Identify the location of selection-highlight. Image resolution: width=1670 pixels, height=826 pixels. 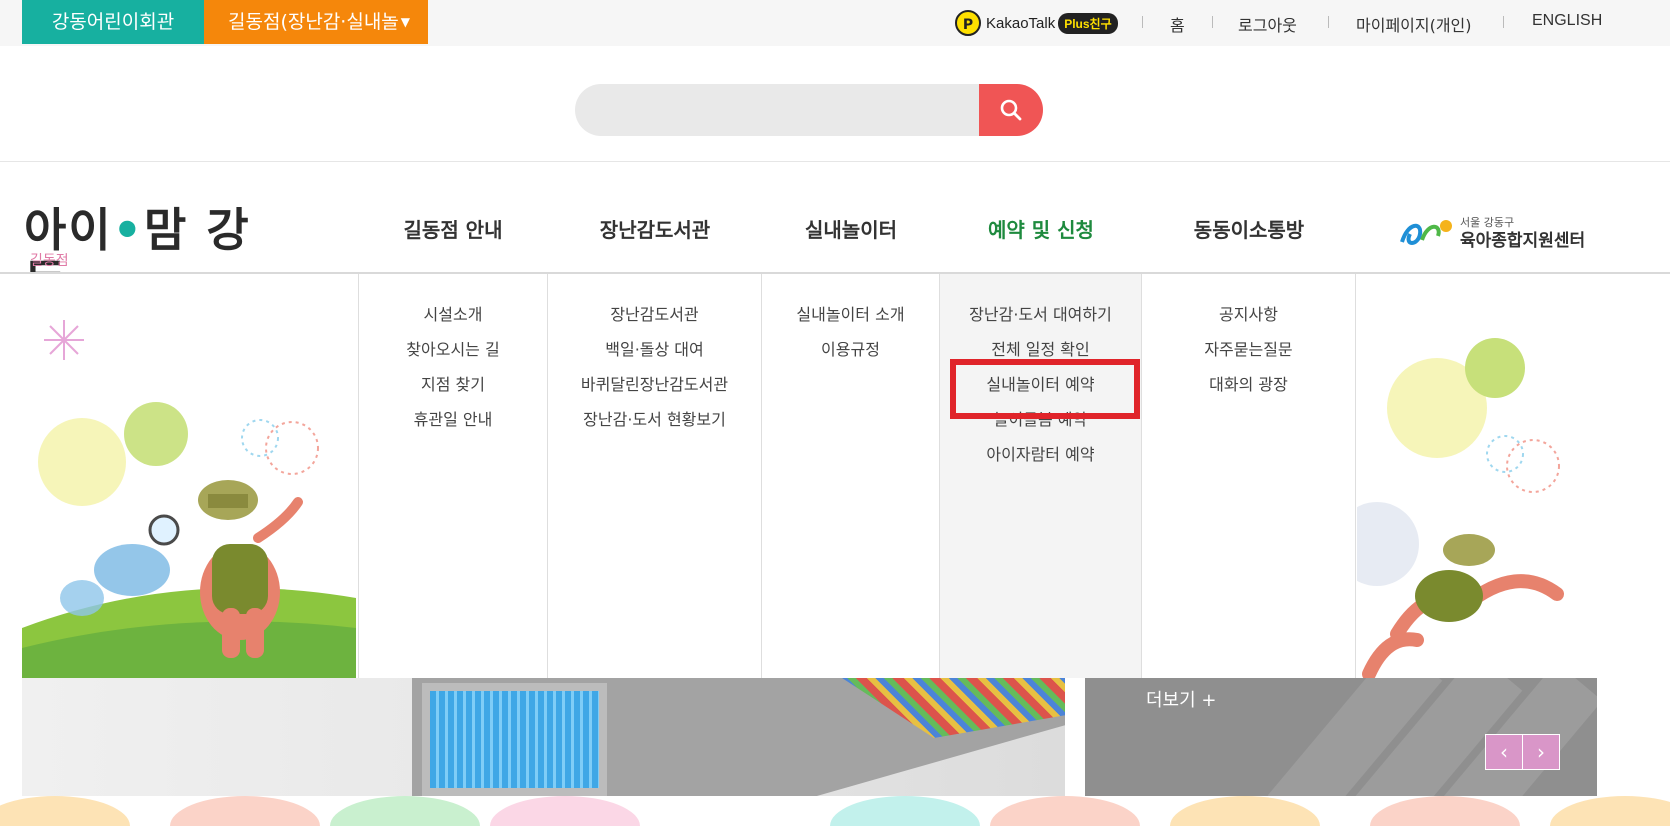
(1045, 389).